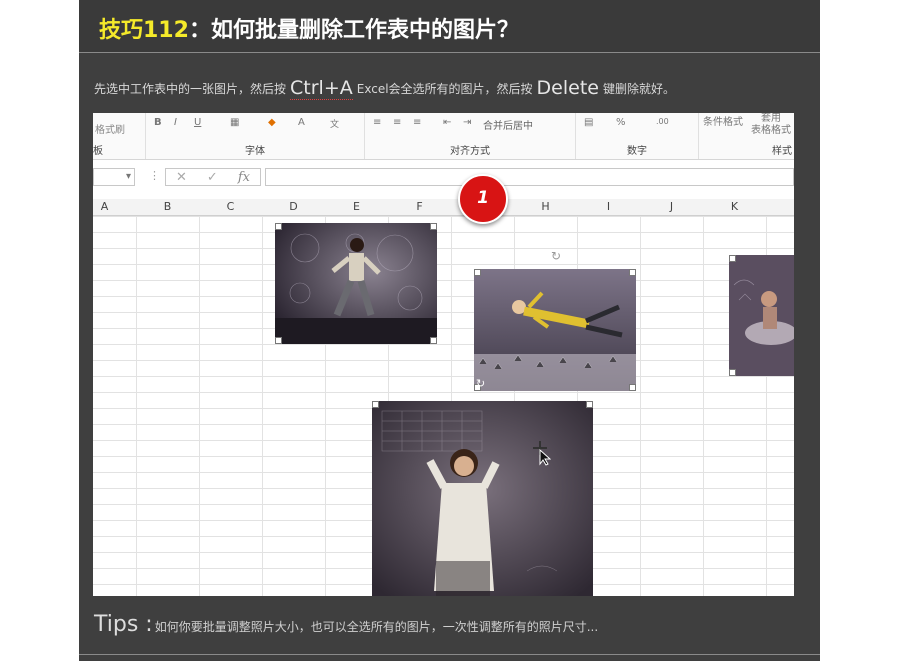 This screenshot has width=900, height=661. Describe the element at coordinates (301, 122) in the screenshot. I see `font-color-button: A` at that location.